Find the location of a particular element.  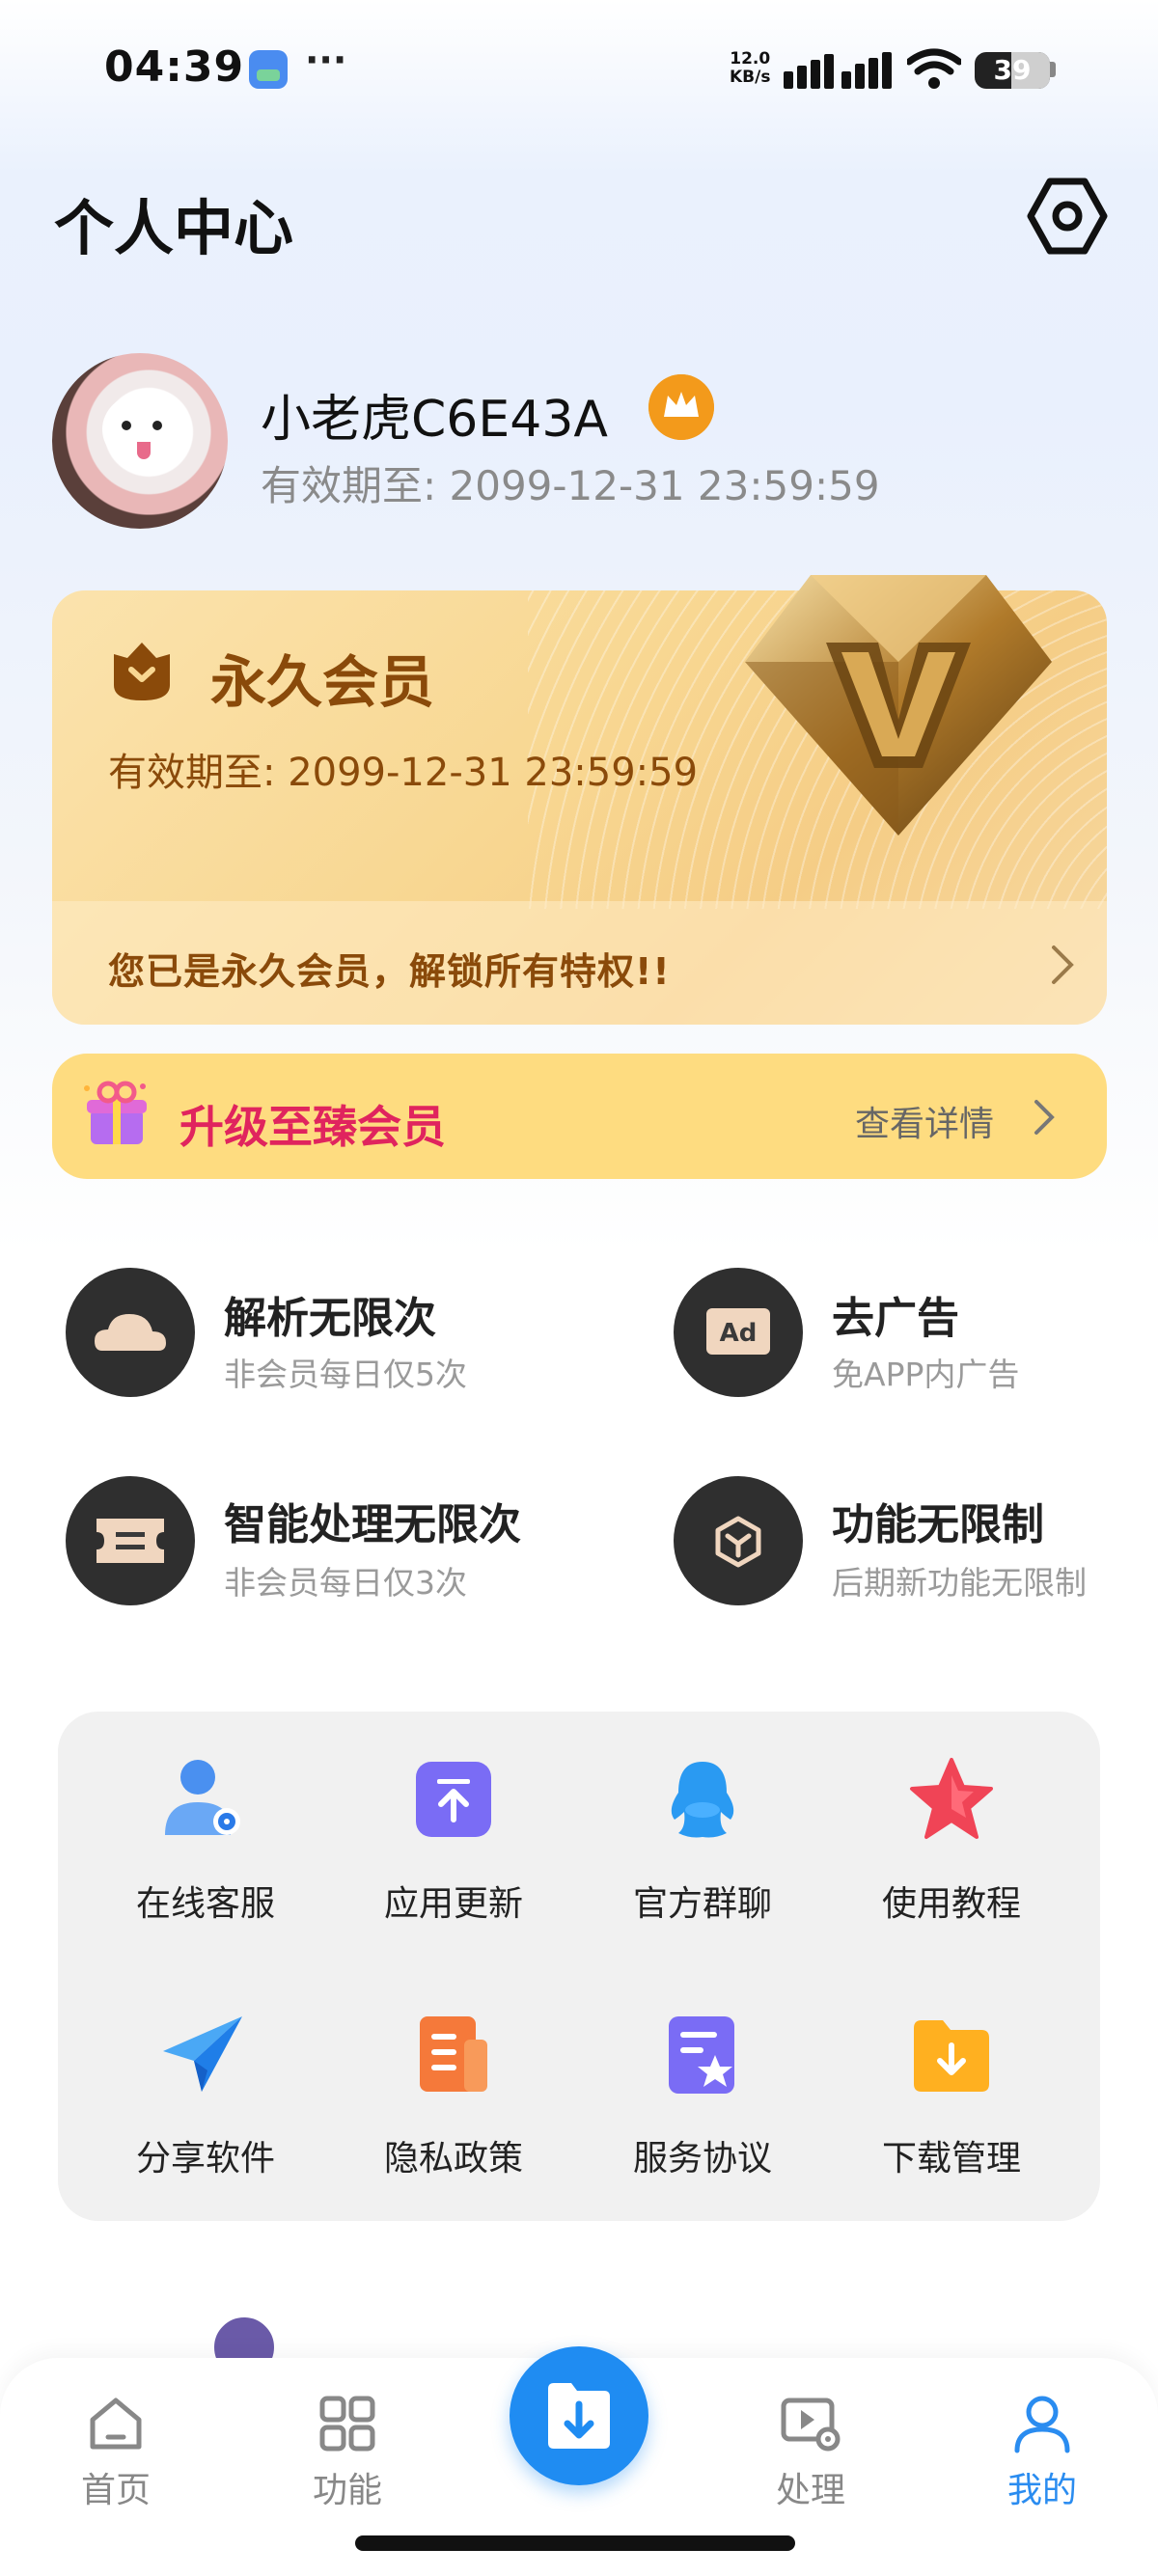

gift-icon is located at coordinates (115, 1112).